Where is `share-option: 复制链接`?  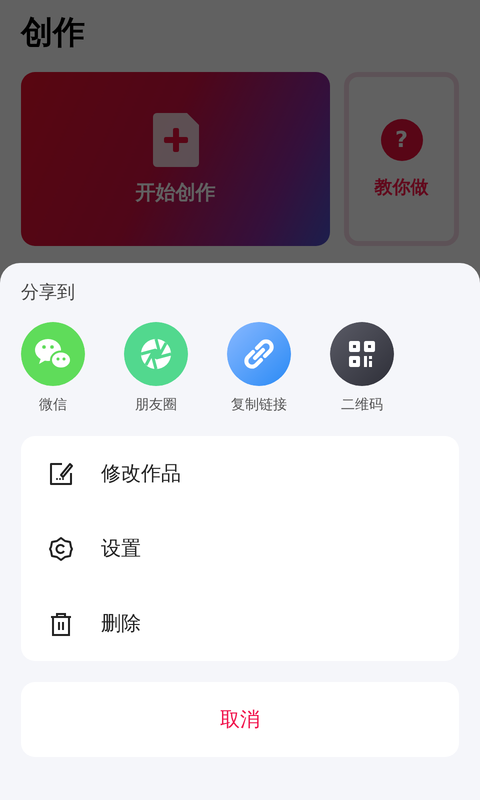
share-option: 复制链接 is located at coordinates (259, 368).